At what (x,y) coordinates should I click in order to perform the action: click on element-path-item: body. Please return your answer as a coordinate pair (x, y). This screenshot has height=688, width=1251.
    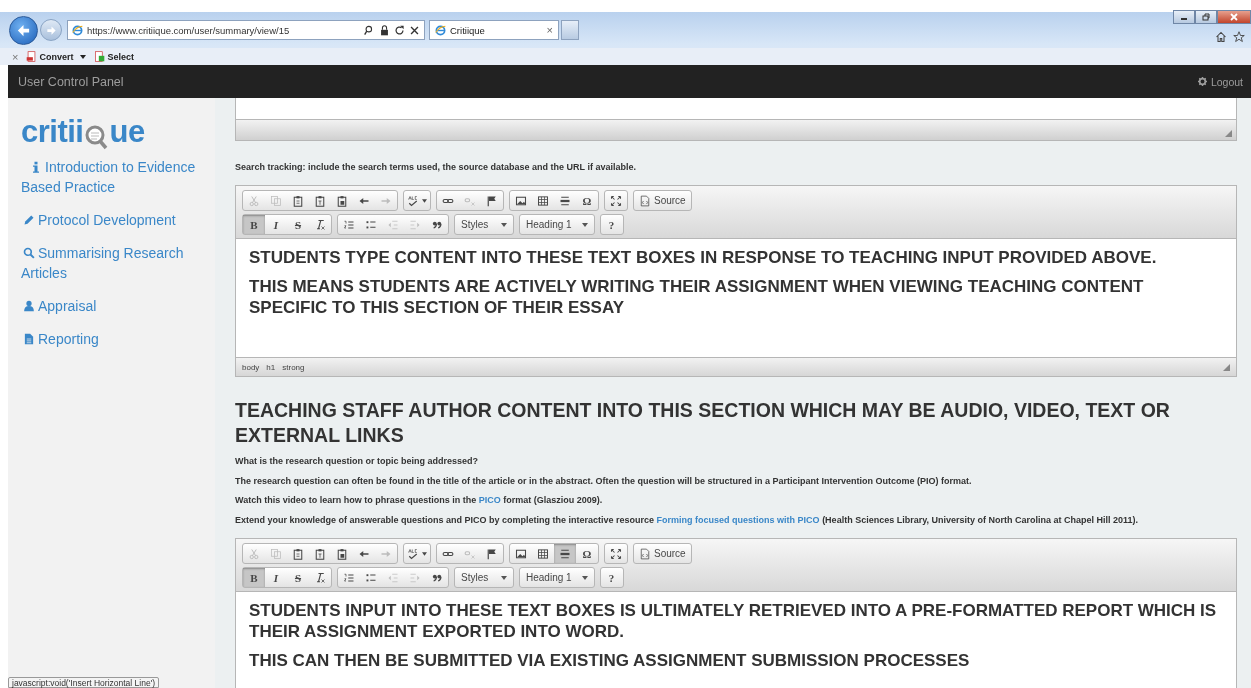
    Looking at the image, I should click on (251, 367).